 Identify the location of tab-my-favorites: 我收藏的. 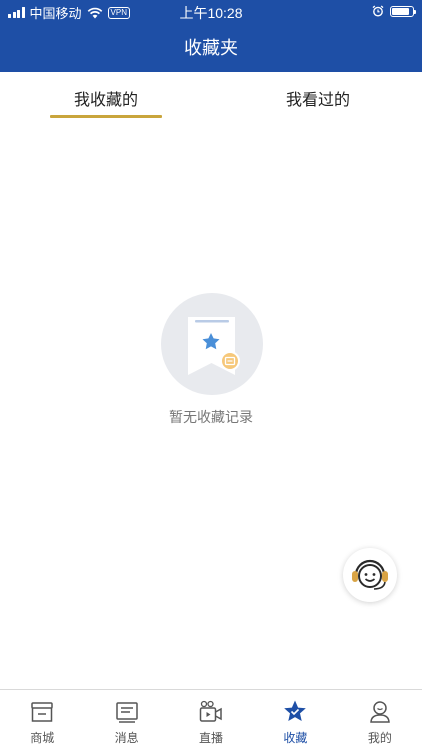
(106, 98).